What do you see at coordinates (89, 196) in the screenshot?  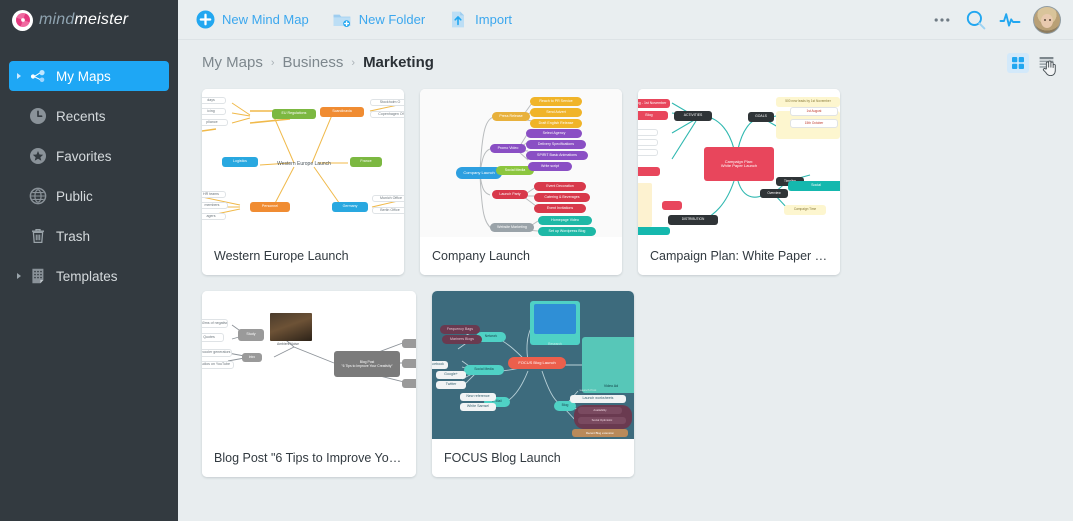 I see `sidebar-item-public: Public` at bounding box center [89, 196].